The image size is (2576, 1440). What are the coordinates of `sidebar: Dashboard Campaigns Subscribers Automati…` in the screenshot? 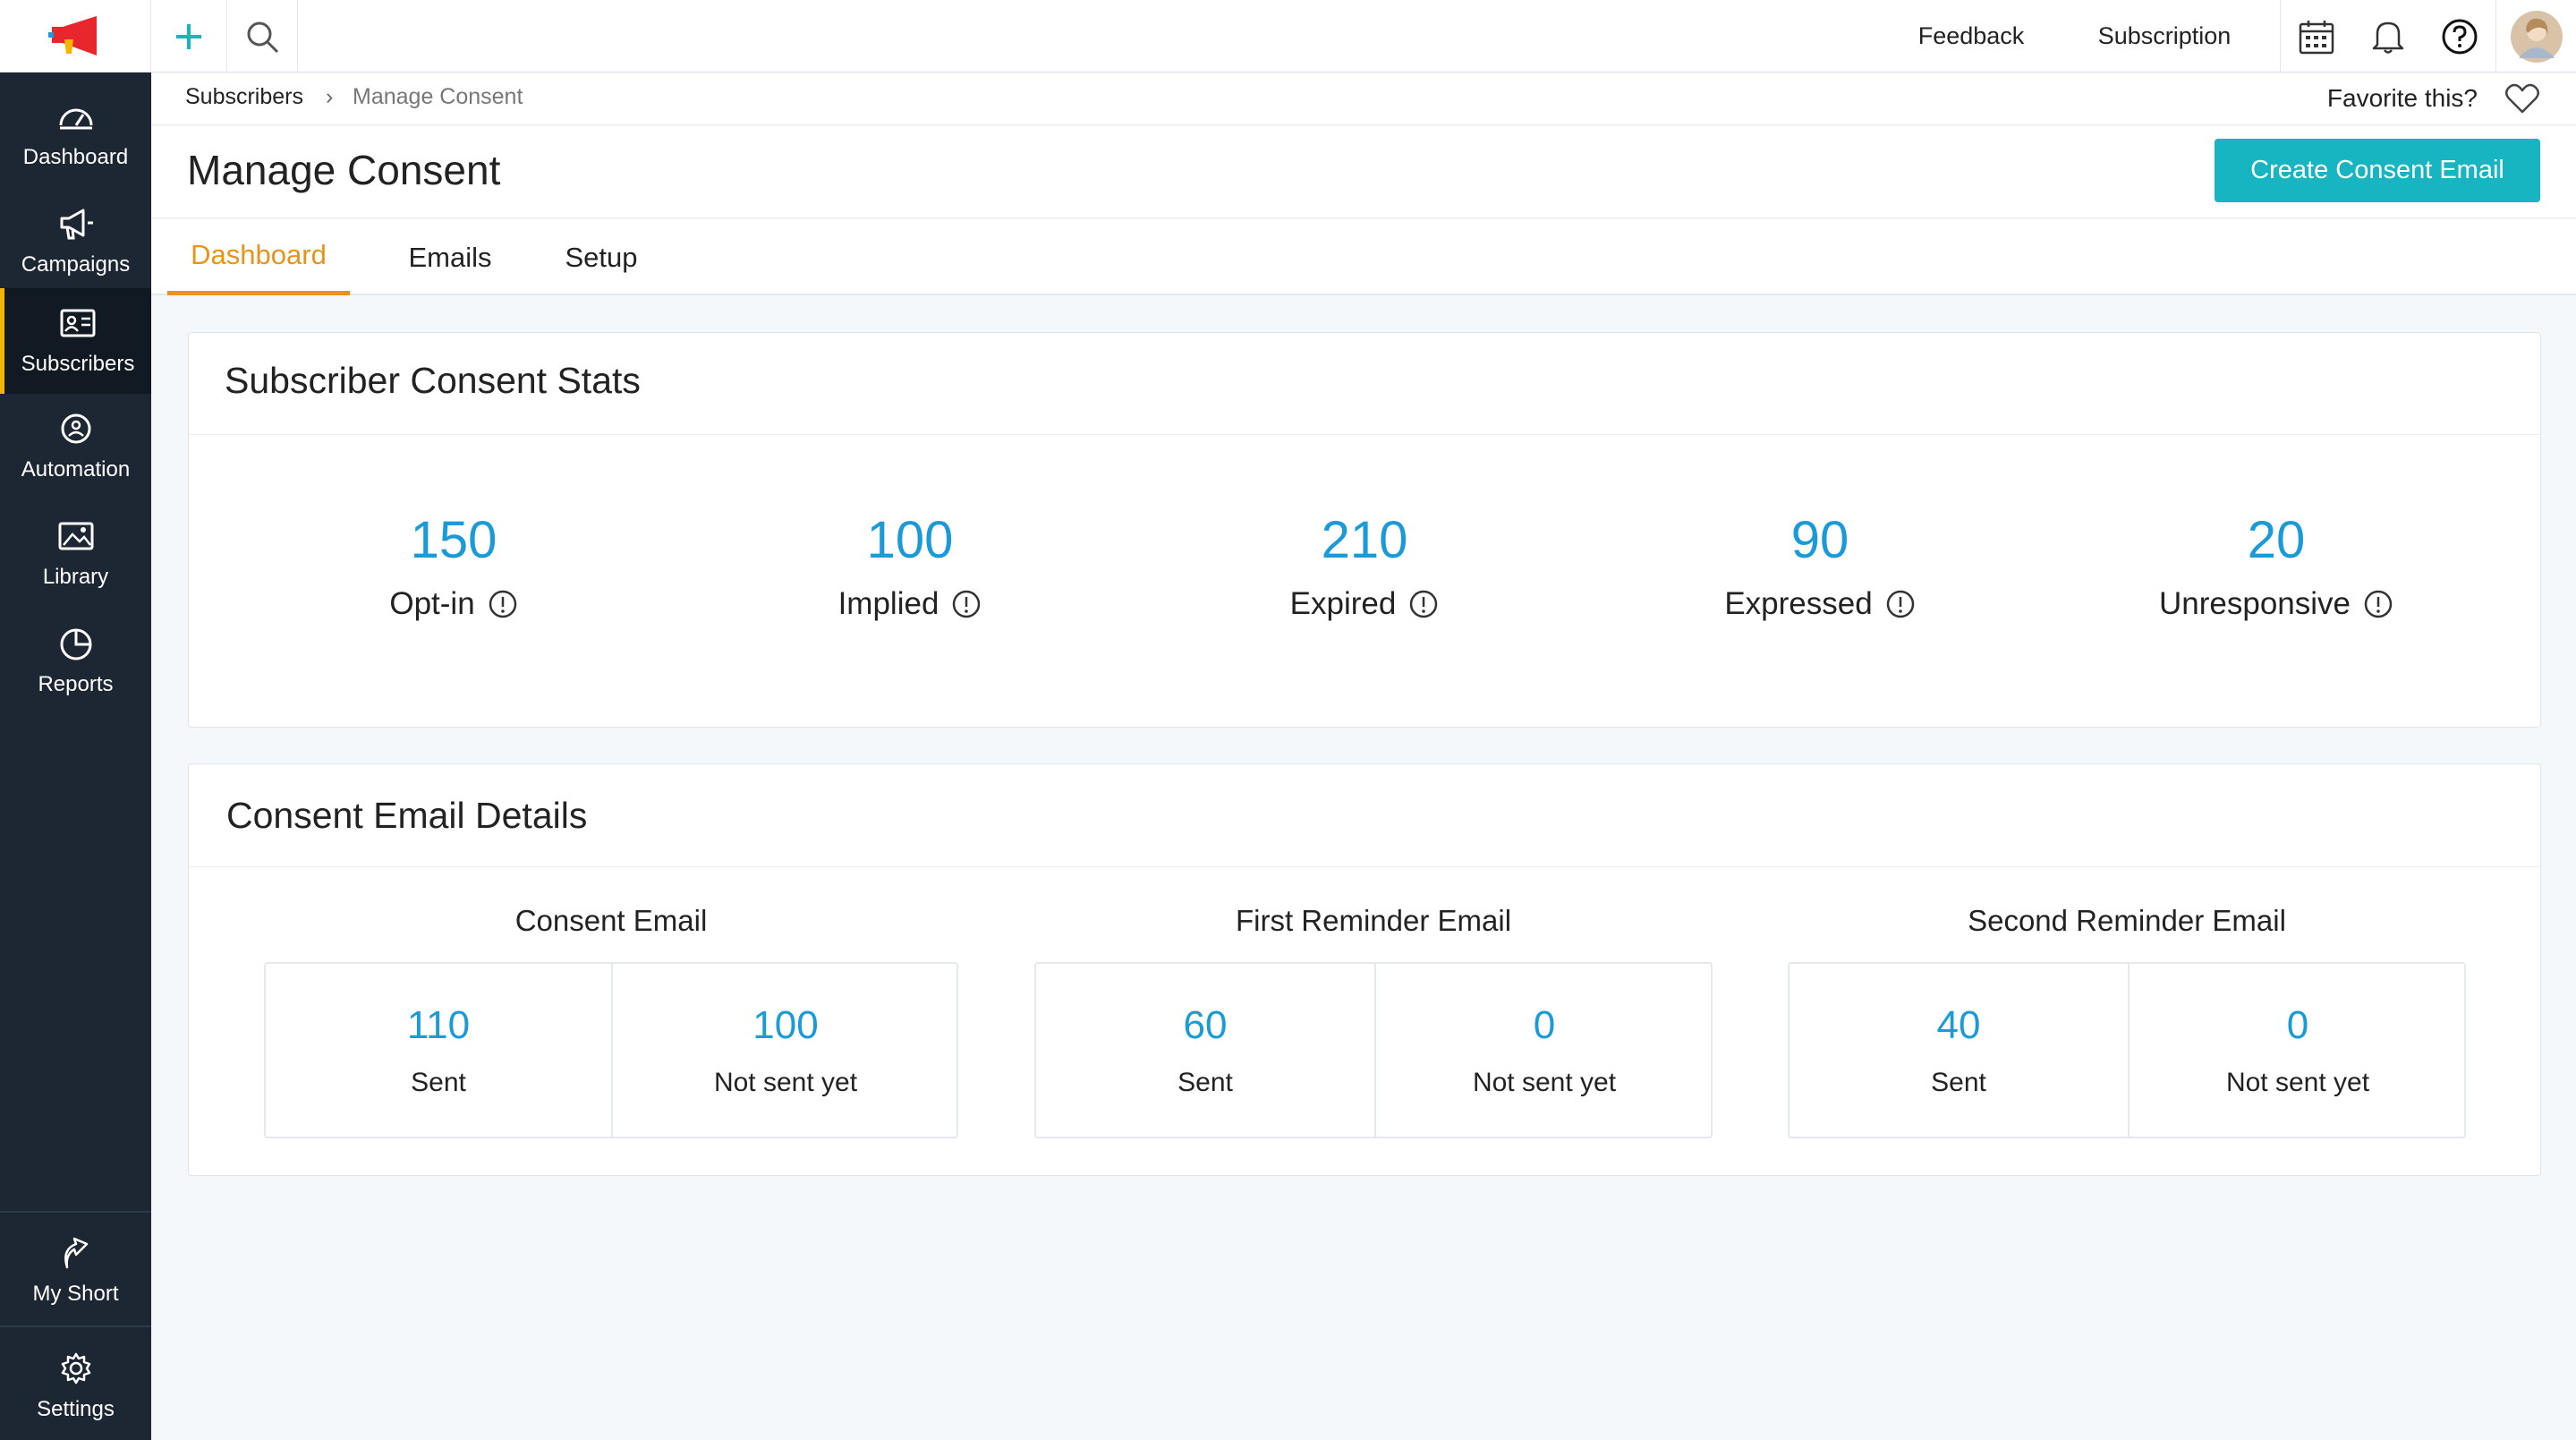 It's located at (75, 720).